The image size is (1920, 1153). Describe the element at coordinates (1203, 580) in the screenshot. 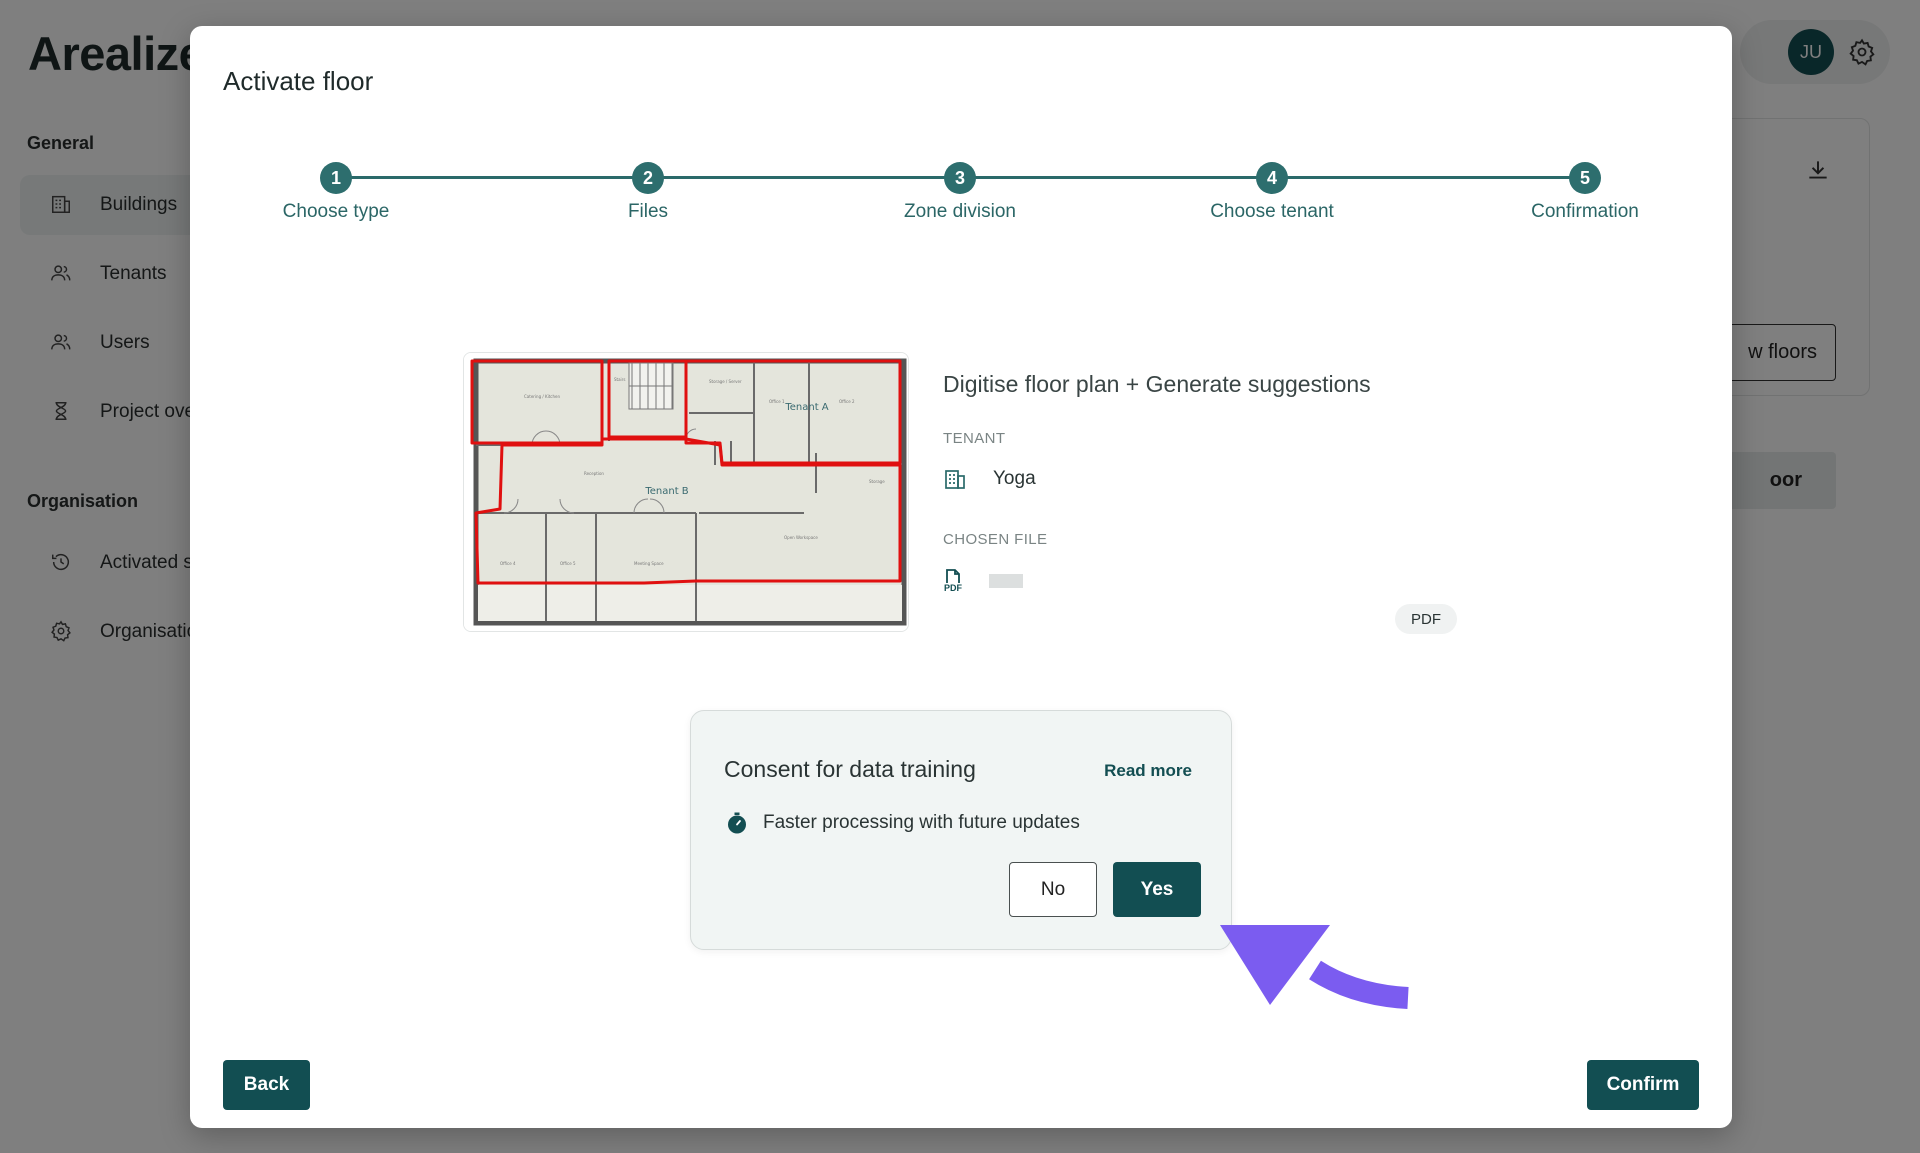

I see `file-row: PDF` at that location.